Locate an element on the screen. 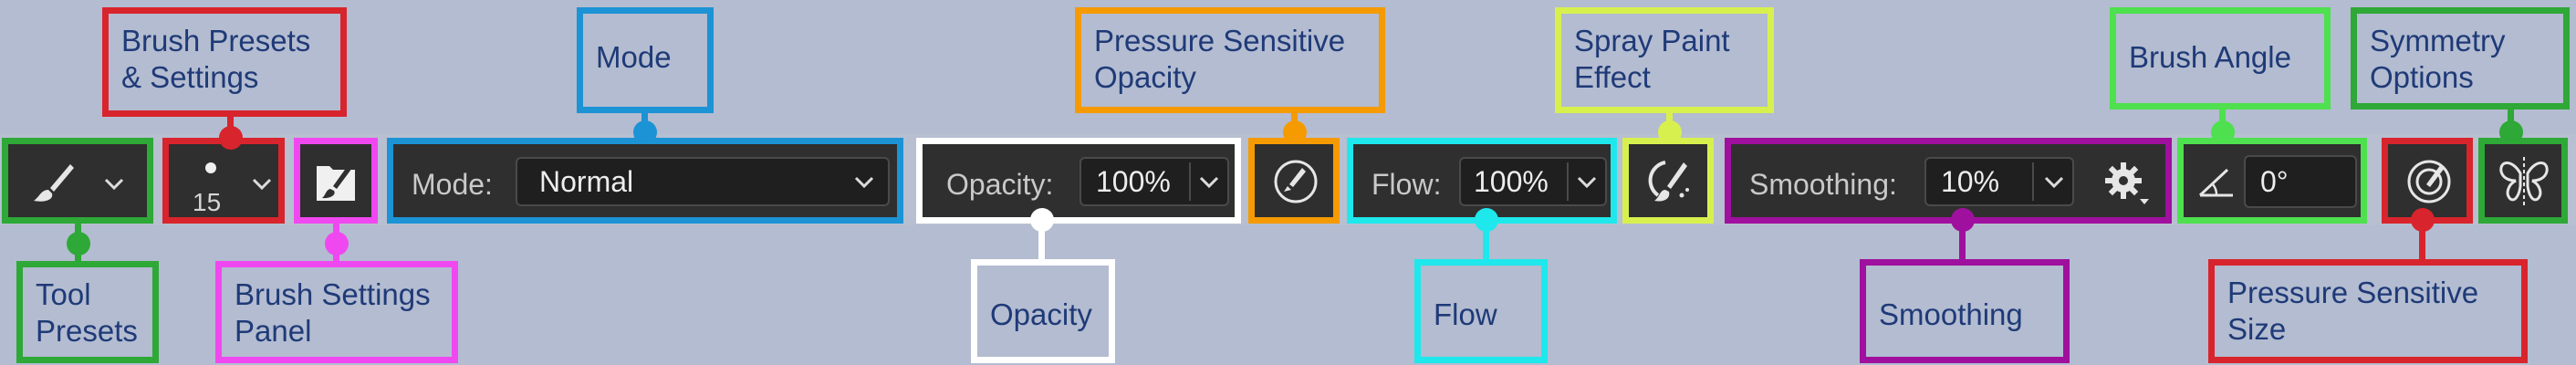  callout-dot-brush-angle is located at coordinates (2223, 132).